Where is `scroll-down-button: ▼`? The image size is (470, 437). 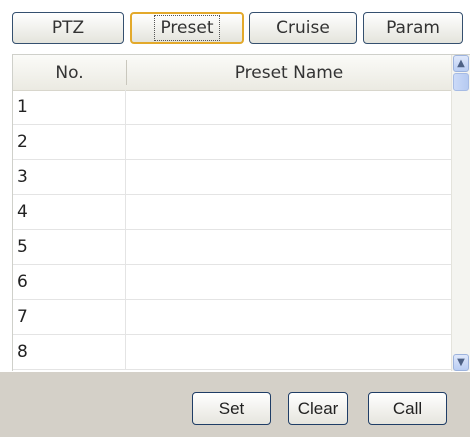 scroll-down-button: ▼ is located at coordinates (461, 362).